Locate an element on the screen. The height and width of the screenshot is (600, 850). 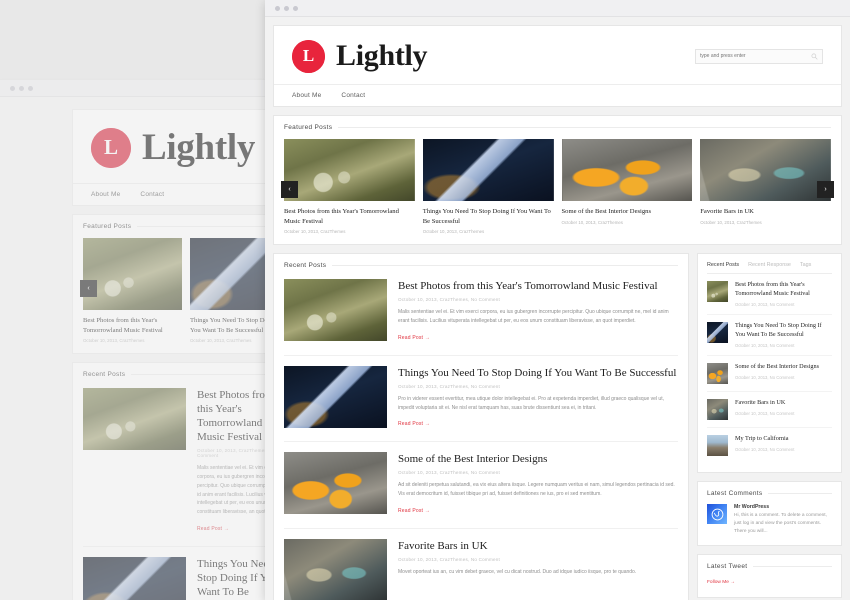
site-logo-icon: L is located at coordinates (308, 56).